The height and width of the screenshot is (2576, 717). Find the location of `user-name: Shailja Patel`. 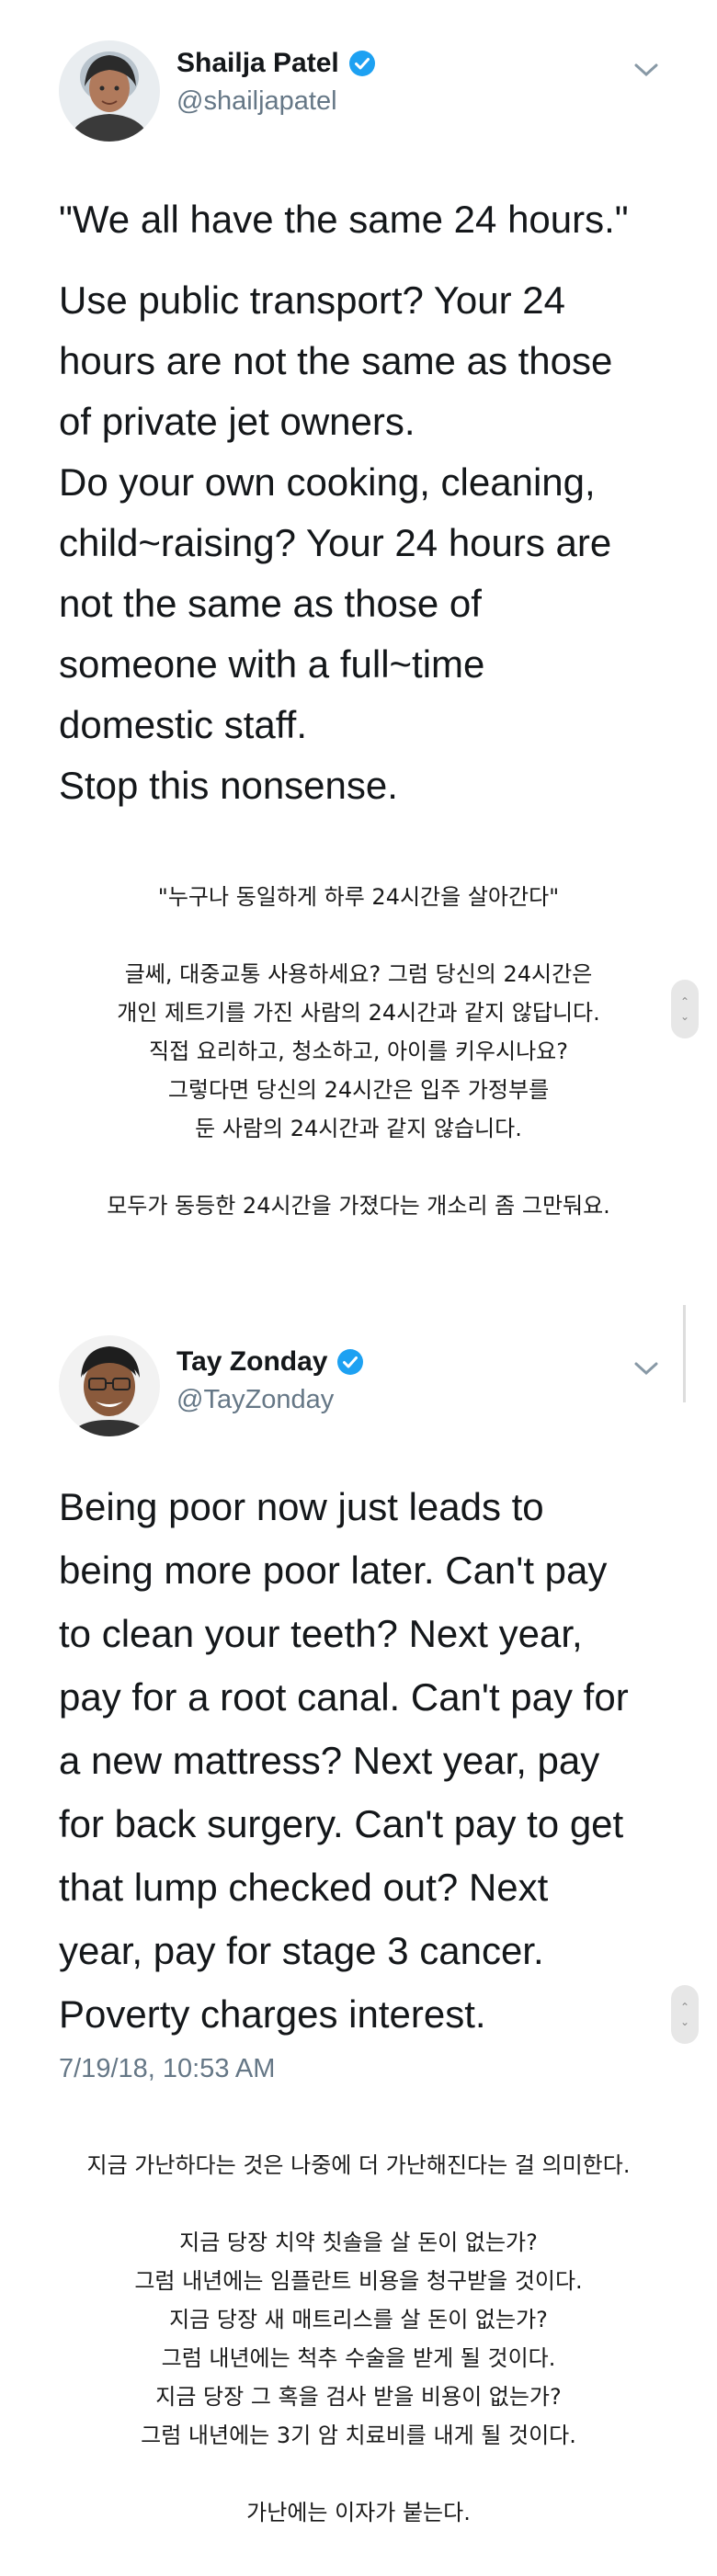

user-name: Shailja Patel is located at coordinates (276, 63).